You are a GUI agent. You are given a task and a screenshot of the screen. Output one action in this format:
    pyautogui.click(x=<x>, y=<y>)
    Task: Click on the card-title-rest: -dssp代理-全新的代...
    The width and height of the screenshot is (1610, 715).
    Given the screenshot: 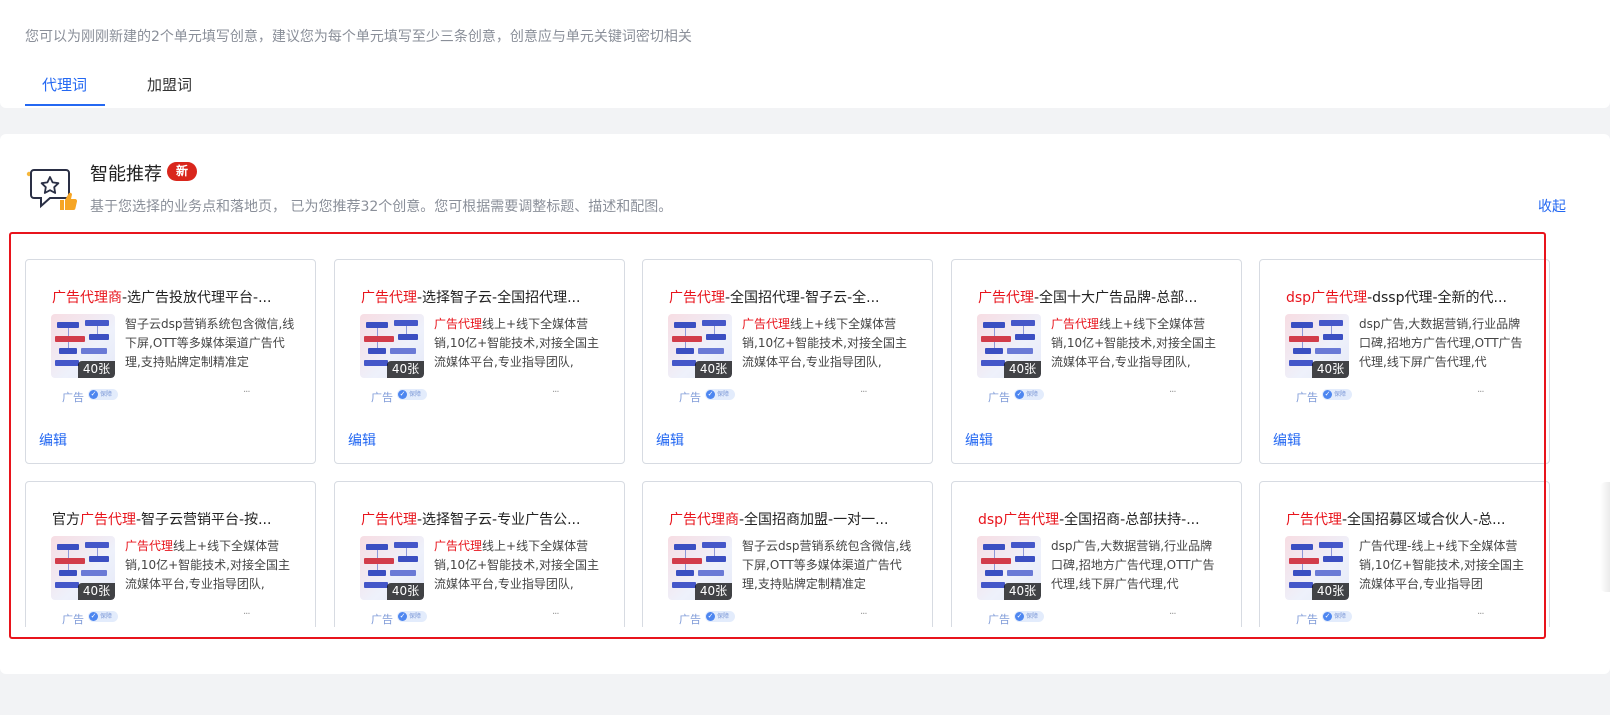 What is the action you would take?
    pyautogui.click(x=1437, y=298)
    